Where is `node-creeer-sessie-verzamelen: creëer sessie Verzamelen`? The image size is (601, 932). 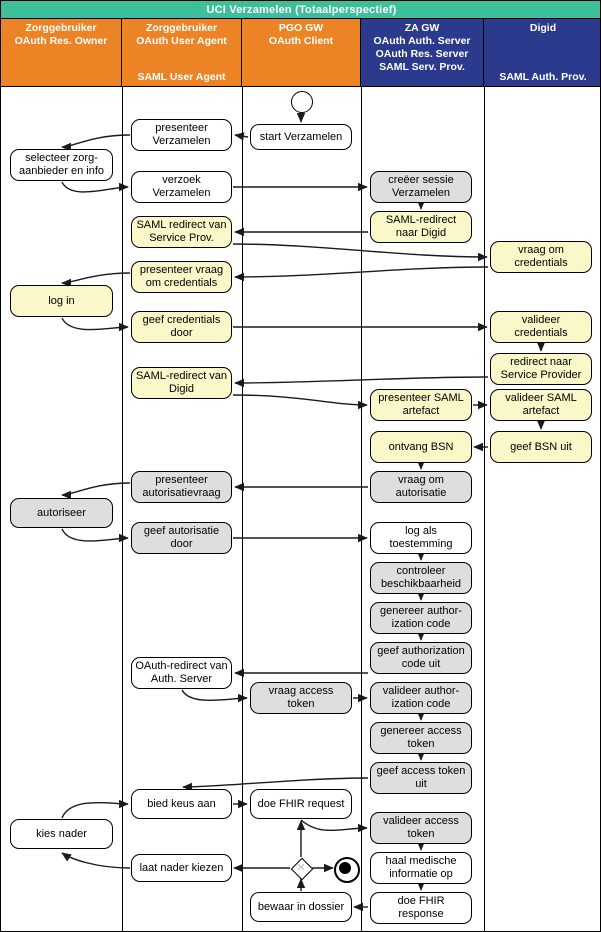 node-creeer-sessie-verzamelen: creëer sessie Verzamelen is located at coordinates (421, 187).